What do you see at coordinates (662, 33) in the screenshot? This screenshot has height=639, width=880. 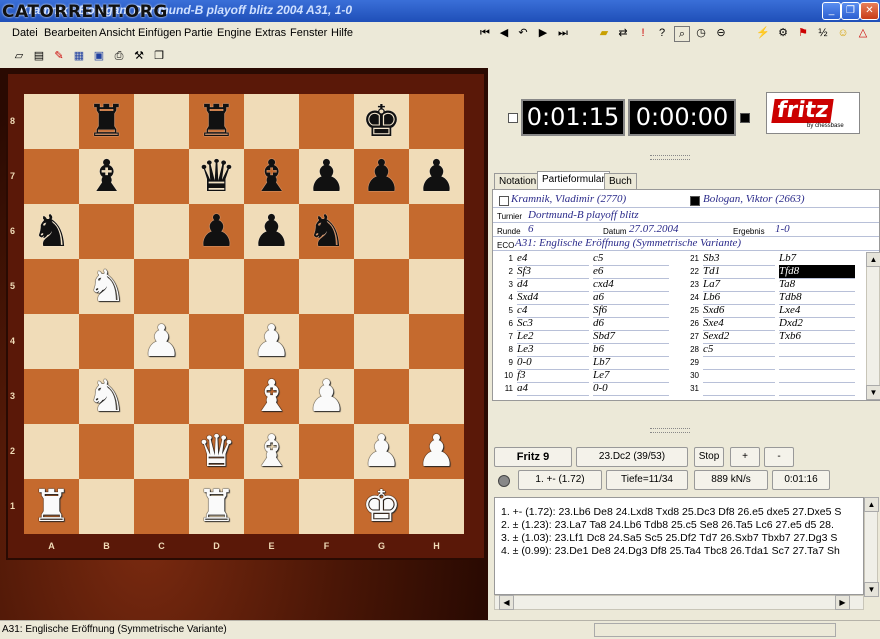 I see `question-icon: ?` at bounding box center [662, 33].